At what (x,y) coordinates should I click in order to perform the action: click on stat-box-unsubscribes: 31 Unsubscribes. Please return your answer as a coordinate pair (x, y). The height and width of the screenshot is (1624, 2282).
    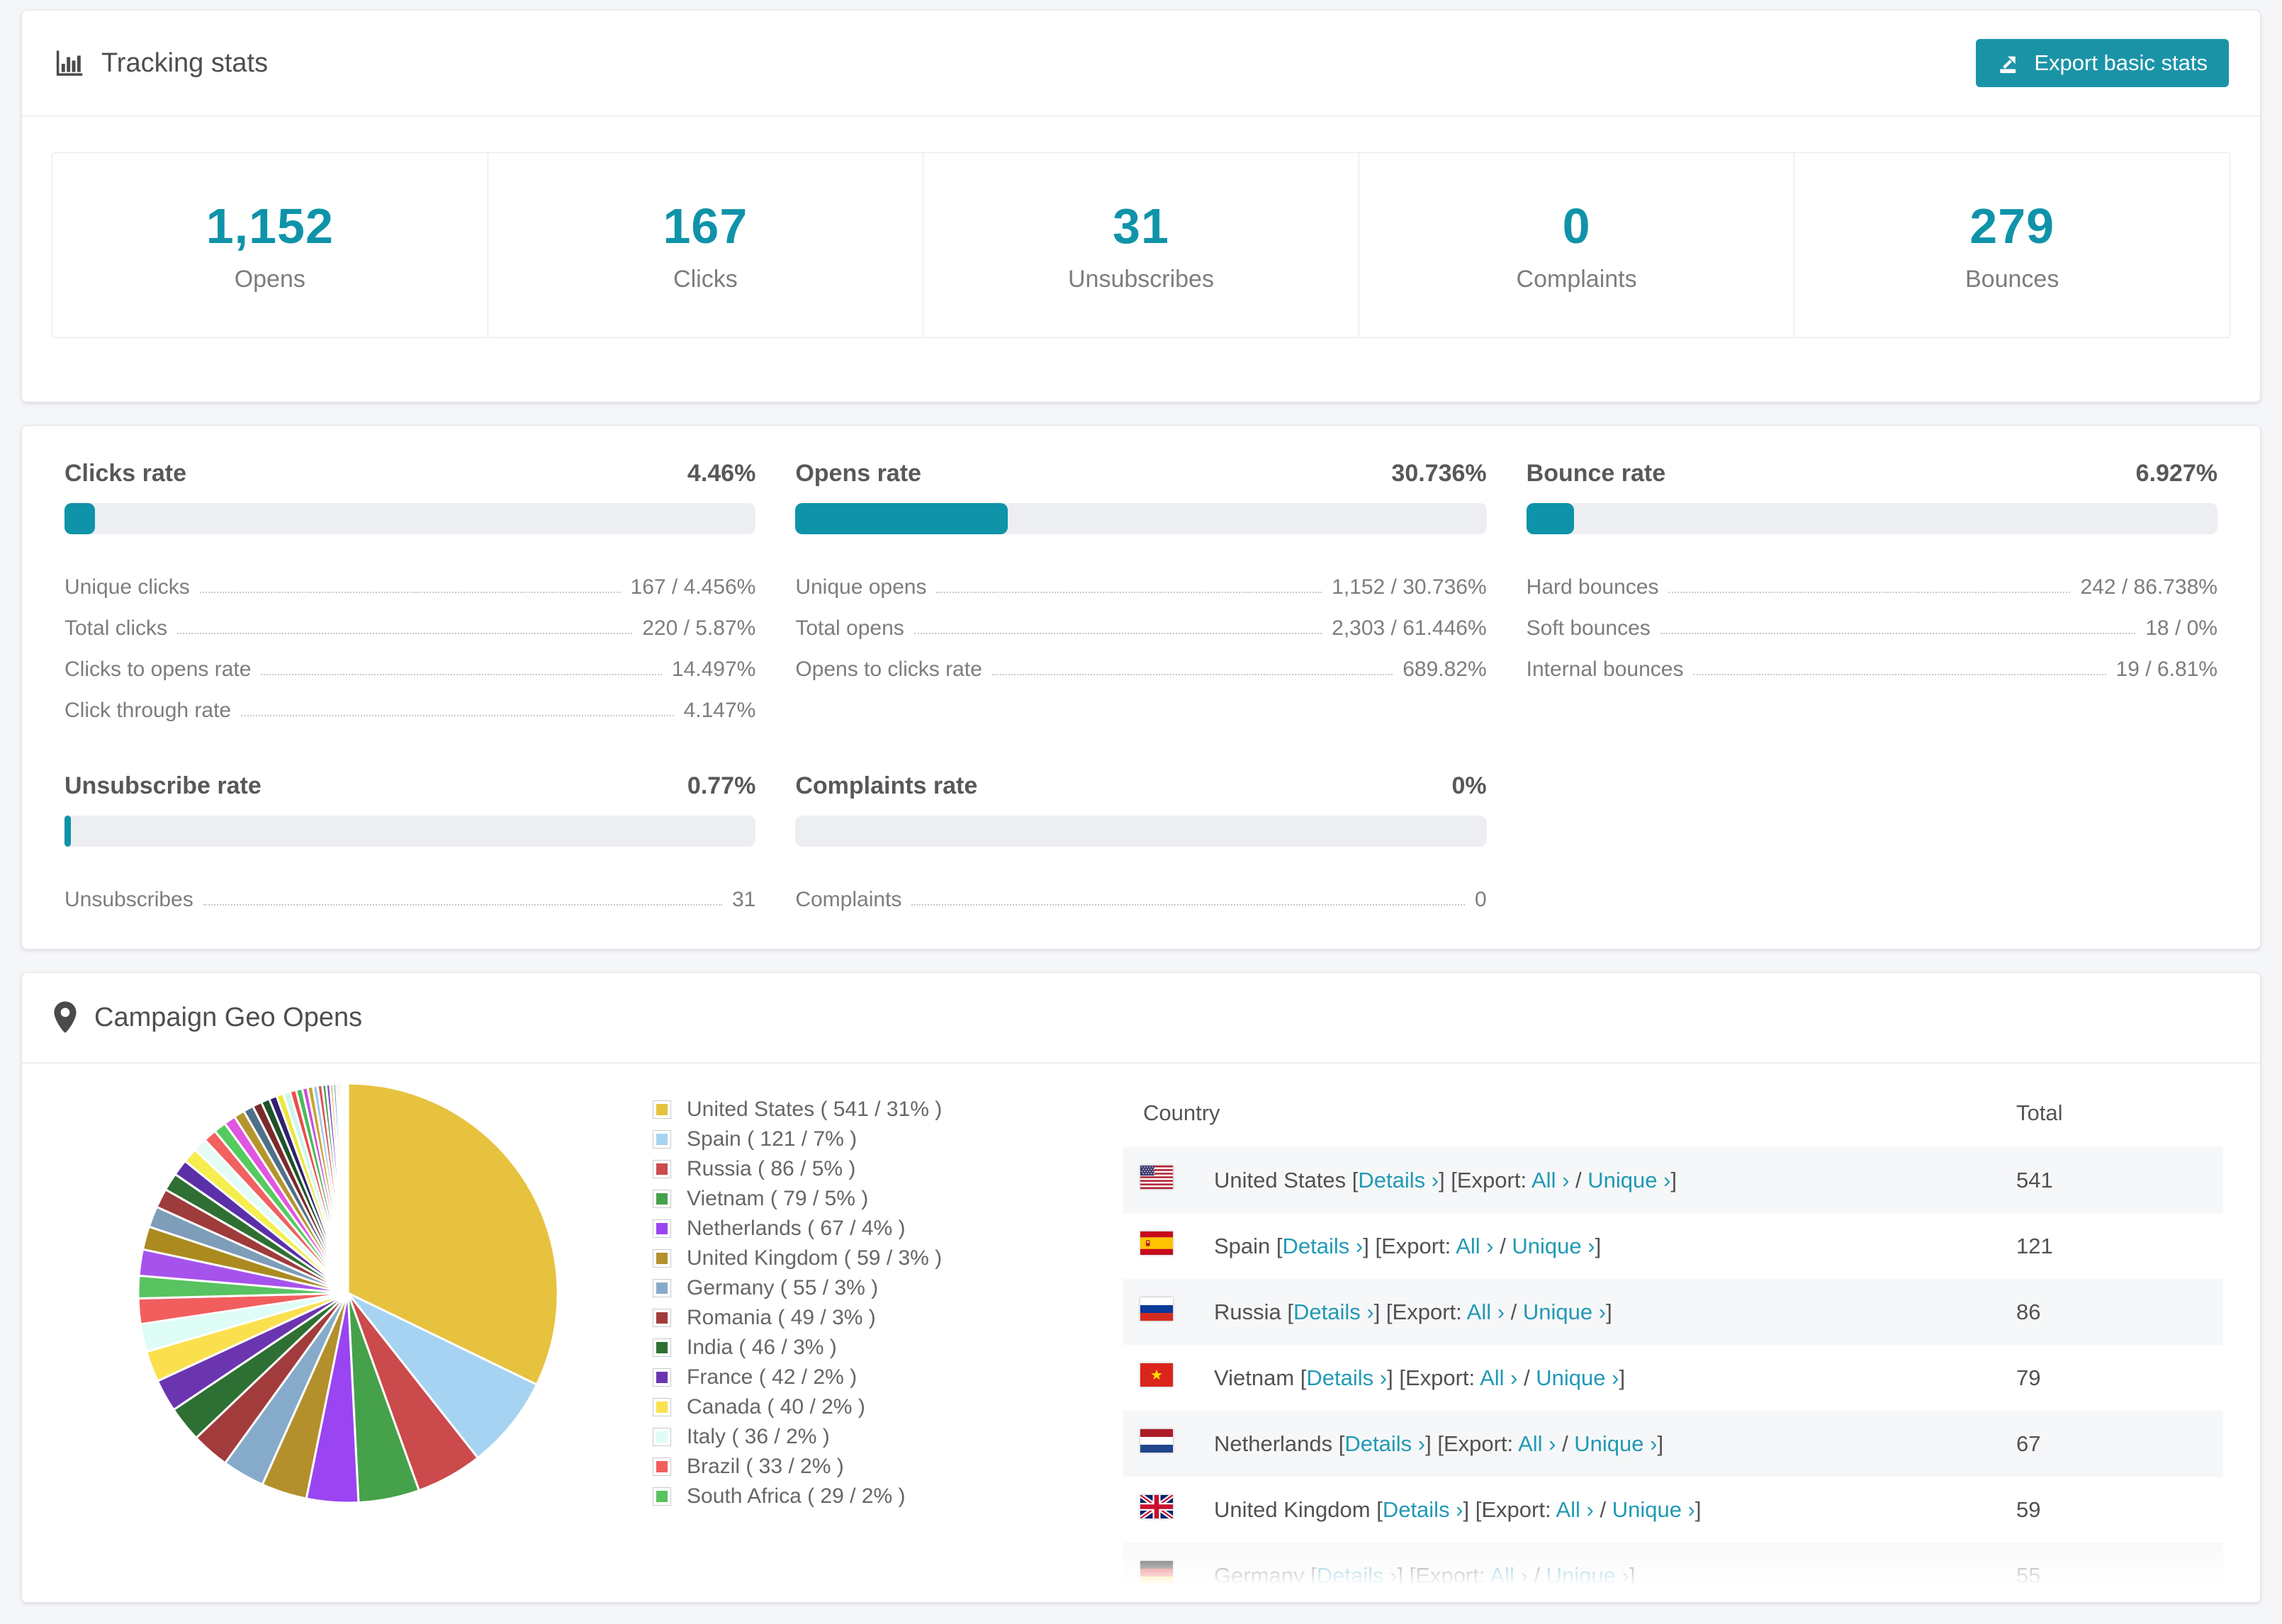
    Looking at the image, I should click on (1141, 245).